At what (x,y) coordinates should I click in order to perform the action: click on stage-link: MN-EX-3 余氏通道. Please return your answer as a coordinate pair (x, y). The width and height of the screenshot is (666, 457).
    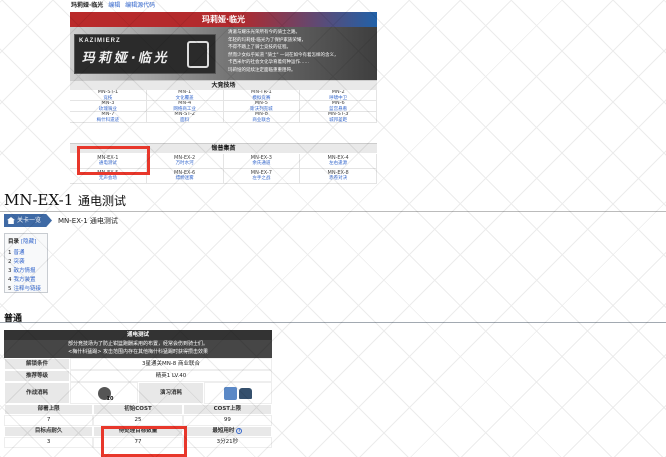
    Looking at the image, I should click on (262, 161).